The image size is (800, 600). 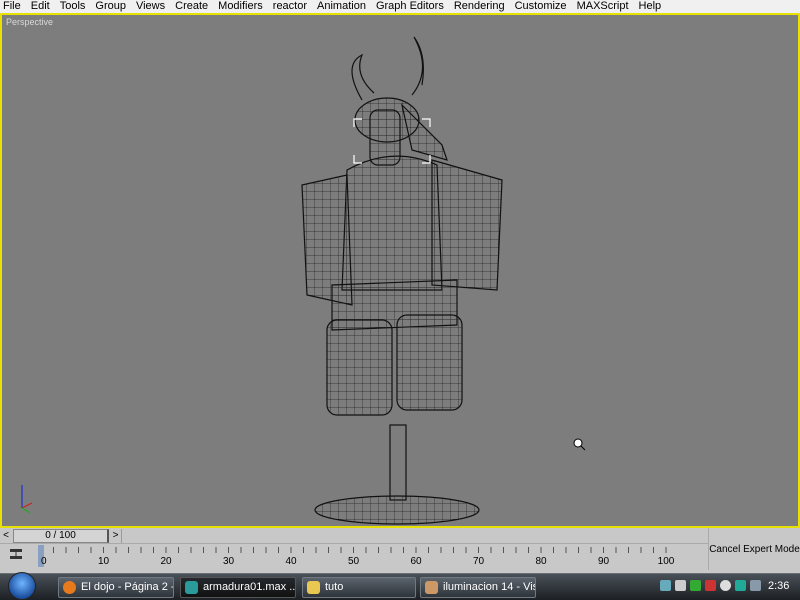 I want to click on track-tick-label: 70, so click(x=479, y=561).